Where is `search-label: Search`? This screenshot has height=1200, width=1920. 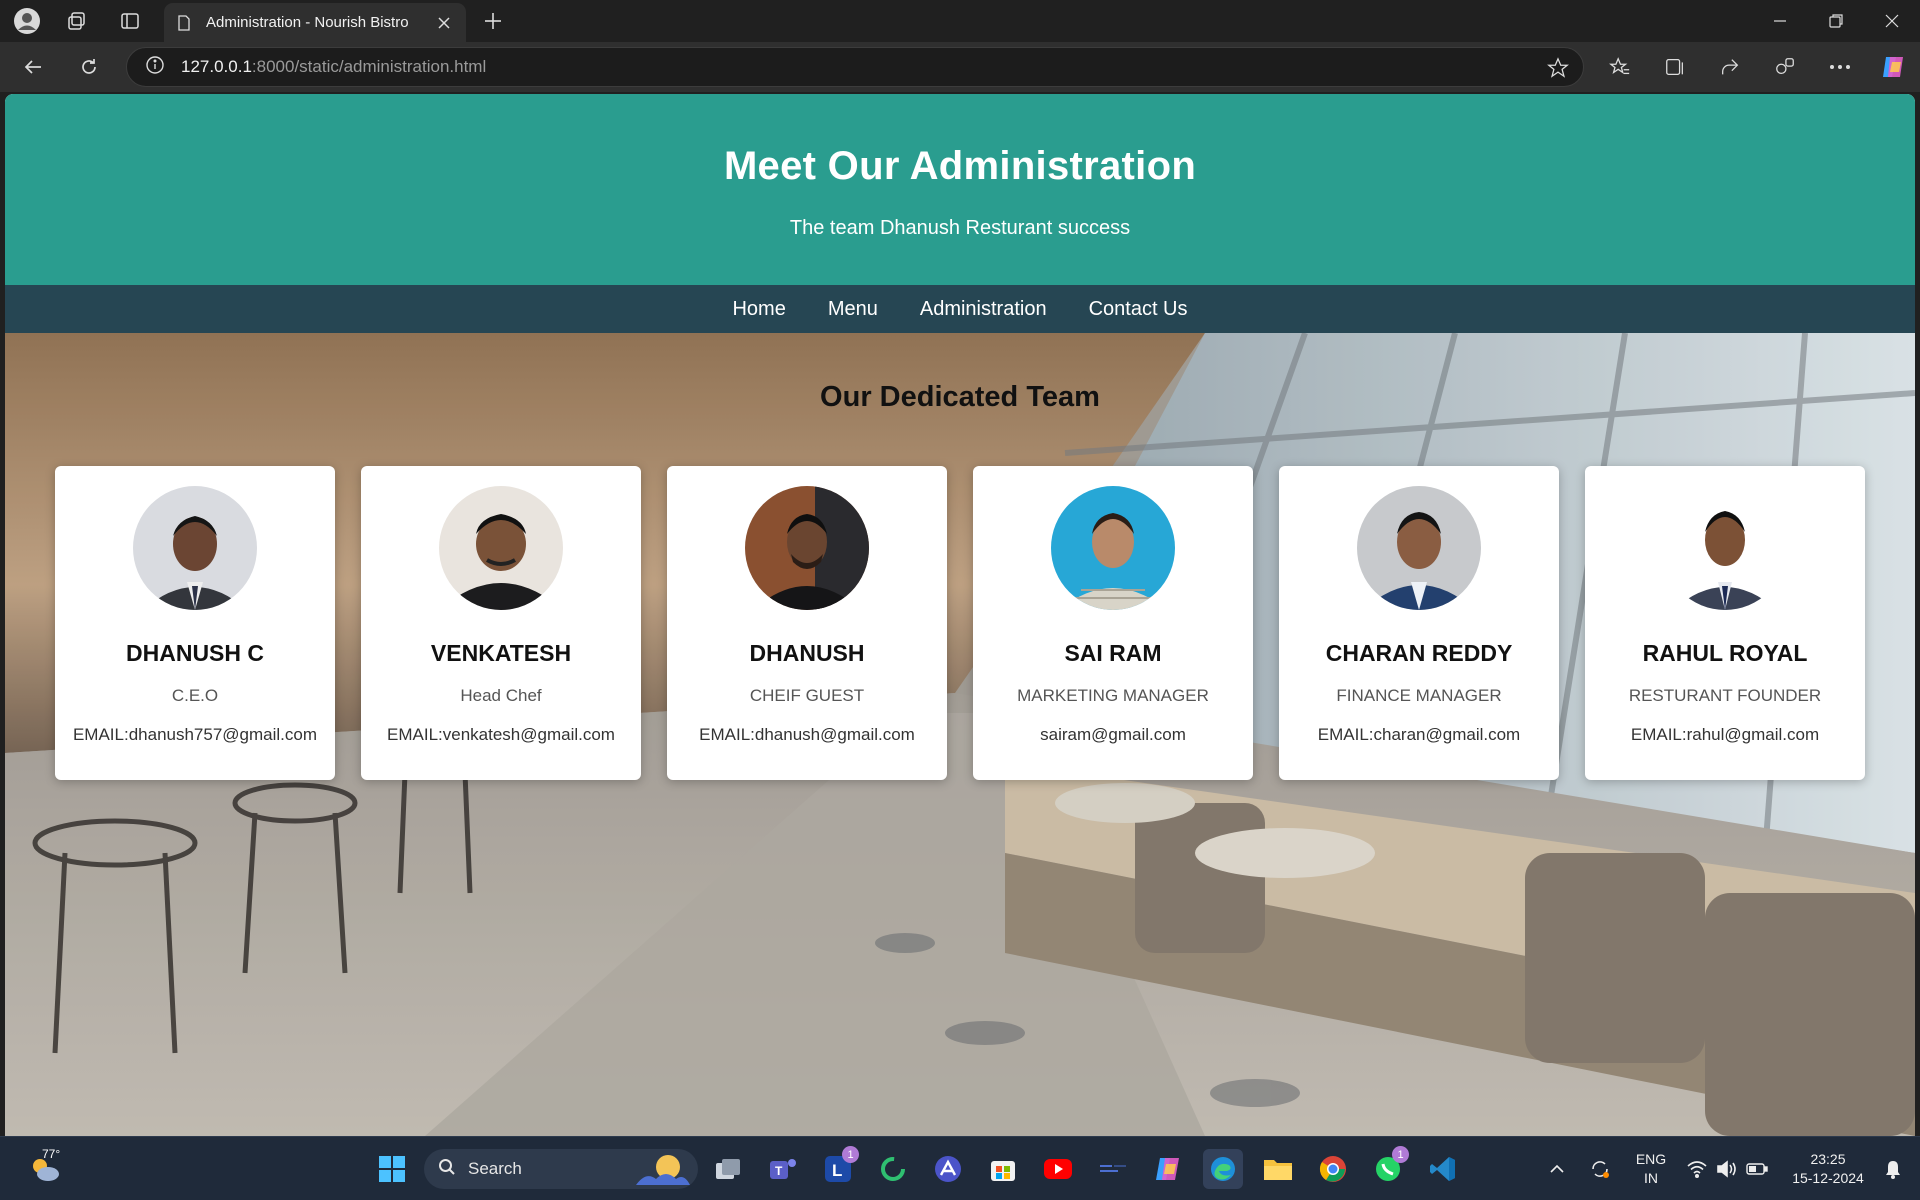
search-label: Search is located at coordinates (495, 1168).